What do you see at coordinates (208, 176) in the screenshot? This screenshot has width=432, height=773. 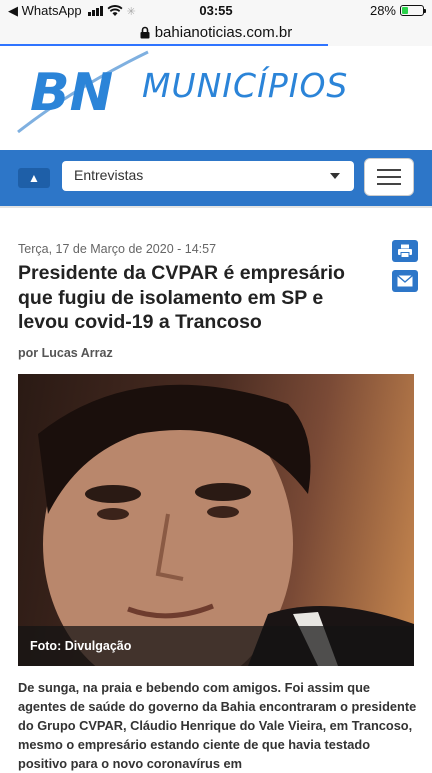 I see `section-dropdown: Entrevistas` at bounding box center [208, 176].